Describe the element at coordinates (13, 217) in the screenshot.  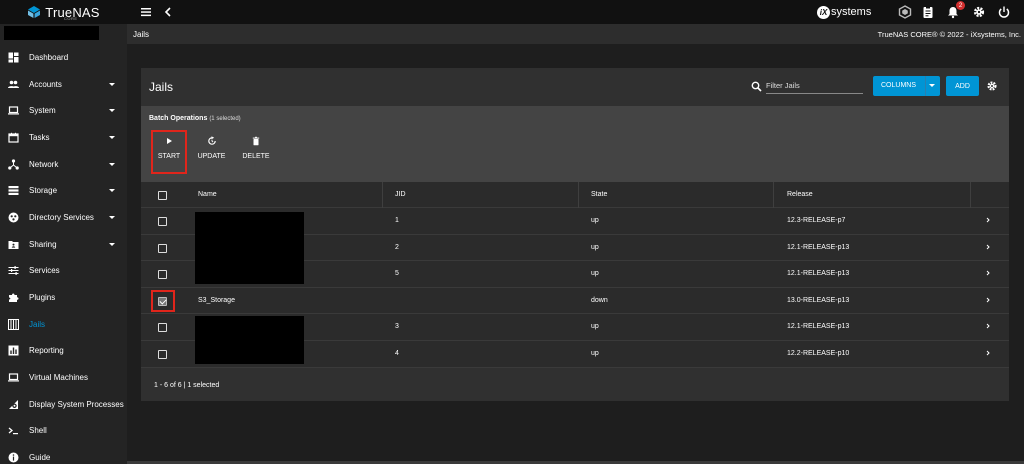
I see `directory-icon` at that location.